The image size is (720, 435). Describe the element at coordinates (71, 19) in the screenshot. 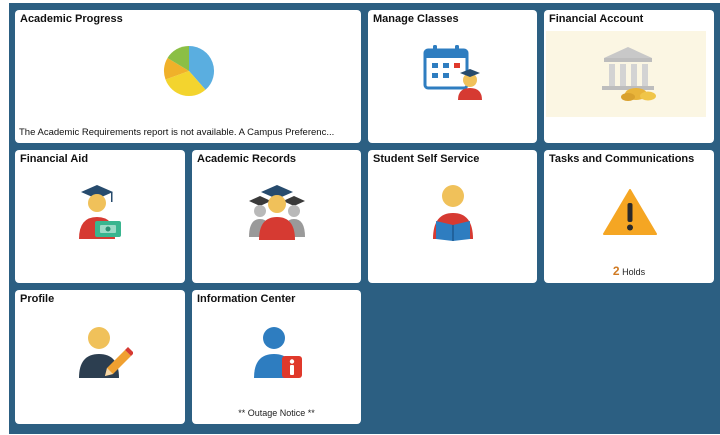

I see `tile-title: Academic Progress` at that location.